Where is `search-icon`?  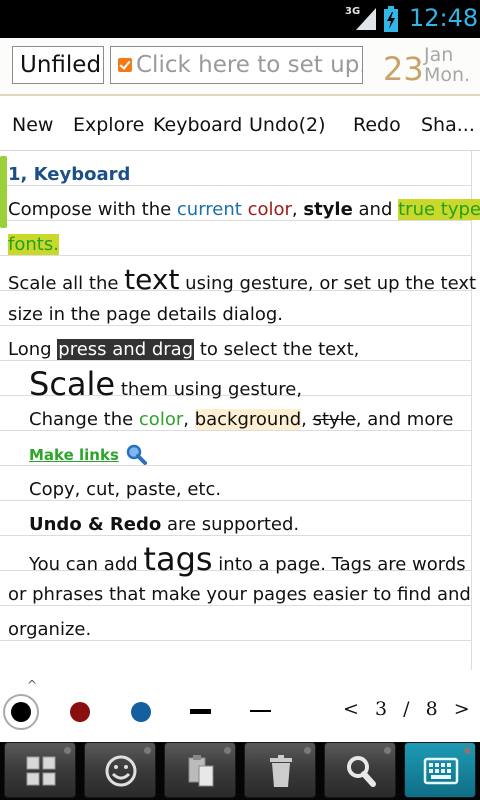 search-icon is located at coordinates (361, 771).